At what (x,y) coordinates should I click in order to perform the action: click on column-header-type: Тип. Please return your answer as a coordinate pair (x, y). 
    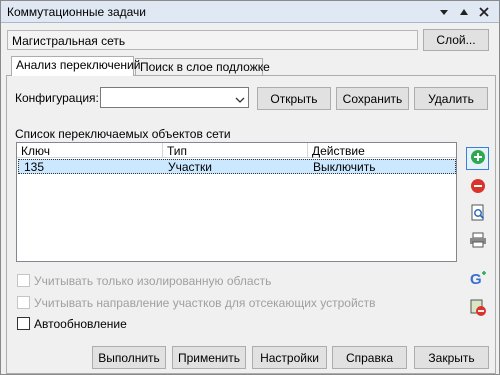
    Looking at the image, I should click on (235, 150).